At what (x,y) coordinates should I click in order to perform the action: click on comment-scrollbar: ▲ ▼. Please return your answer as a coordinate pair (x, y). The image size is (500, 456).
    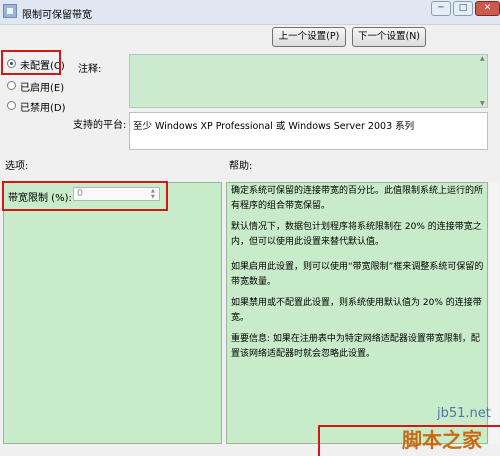
    Looking at the image, I should click on (484, 81).